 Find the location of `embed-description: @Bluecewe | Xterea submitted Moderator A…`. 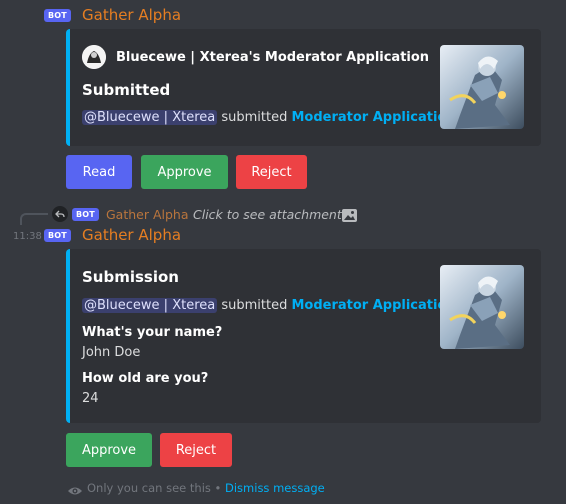

embed-description: @Bluecewe | Xterea submitted Moderator A… is located at coordinates (271, 117).